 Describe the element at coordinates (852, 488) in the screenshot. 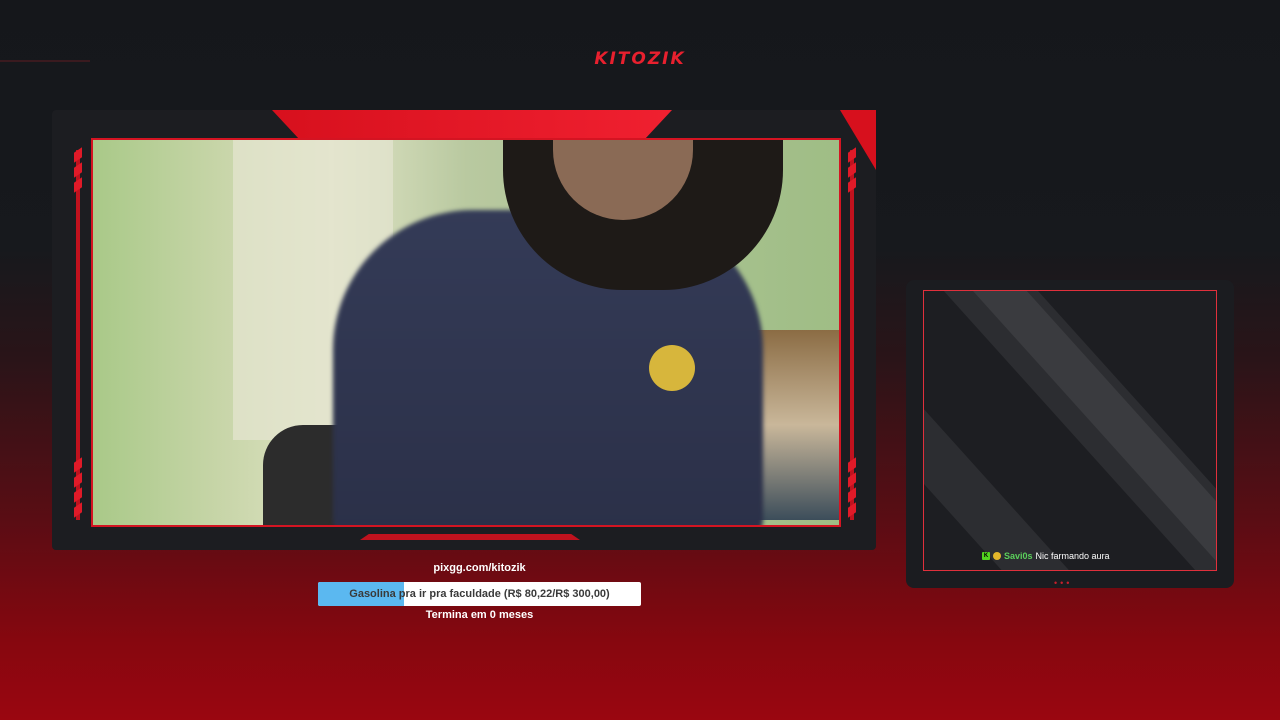

I see `frame-right-ticks-bottom` at that location.